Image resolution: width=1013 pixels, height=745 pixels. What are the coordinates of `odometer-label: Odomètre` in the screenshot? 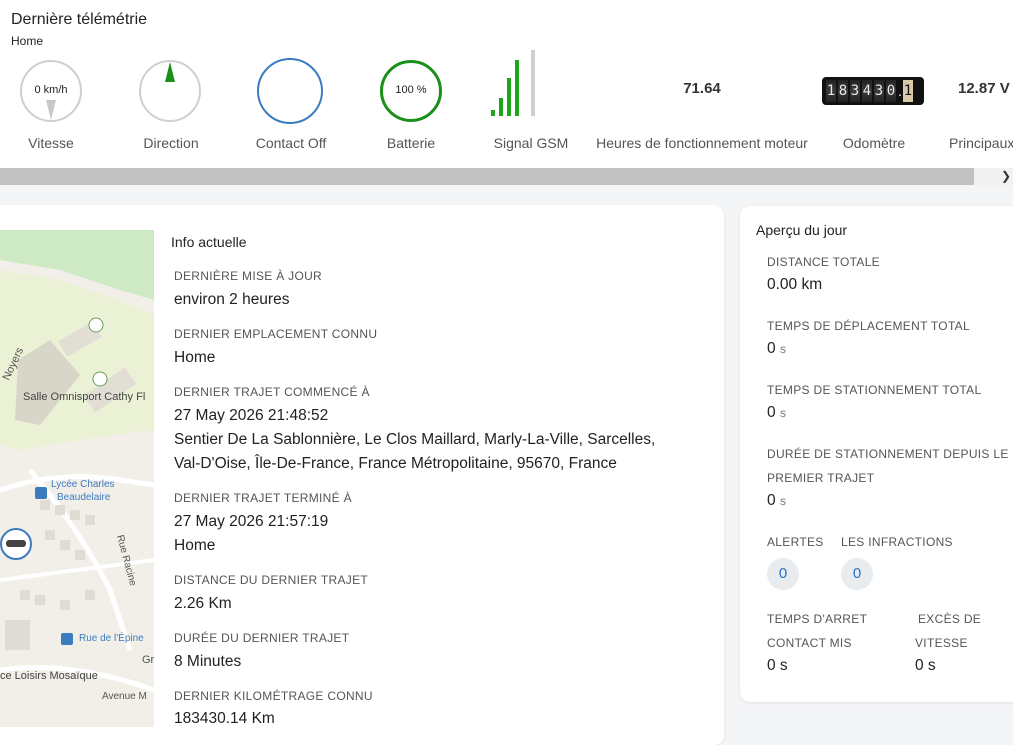 It's located at (874, 143).